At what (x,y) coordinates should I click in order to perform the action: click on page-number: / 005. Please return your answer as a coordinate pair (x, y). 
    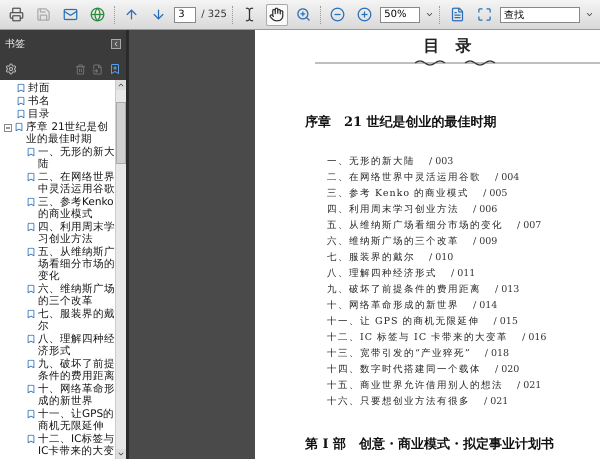
    Looking at the image, I should click on (495, 193).